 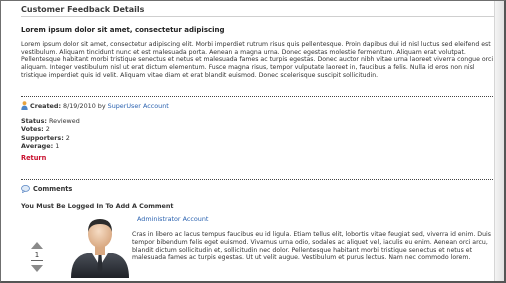 I want to click on login-required-note: You Must Be Logged In To Add A Comment, so click(x=97, y=206).